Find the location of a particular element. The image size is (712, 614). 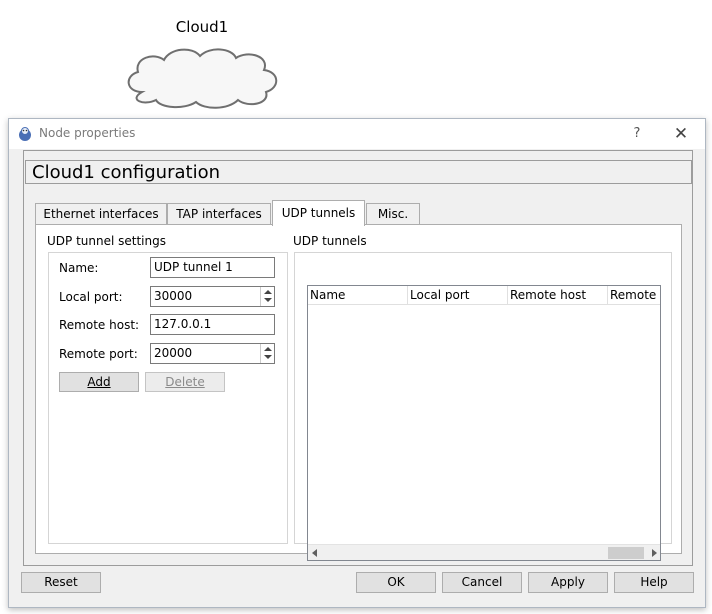

tab-udp-tunnels: UDP tunnels is located at coordinates (318, 213).